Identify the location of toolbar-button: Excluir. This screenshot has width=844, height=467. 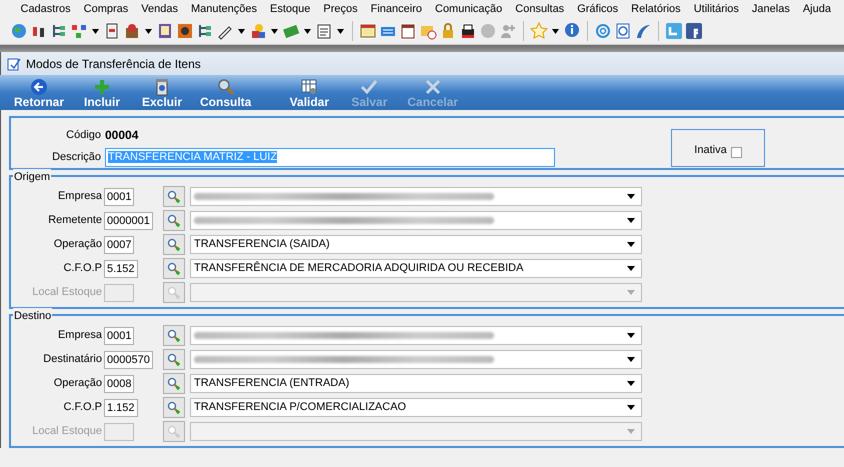
(162, 94).